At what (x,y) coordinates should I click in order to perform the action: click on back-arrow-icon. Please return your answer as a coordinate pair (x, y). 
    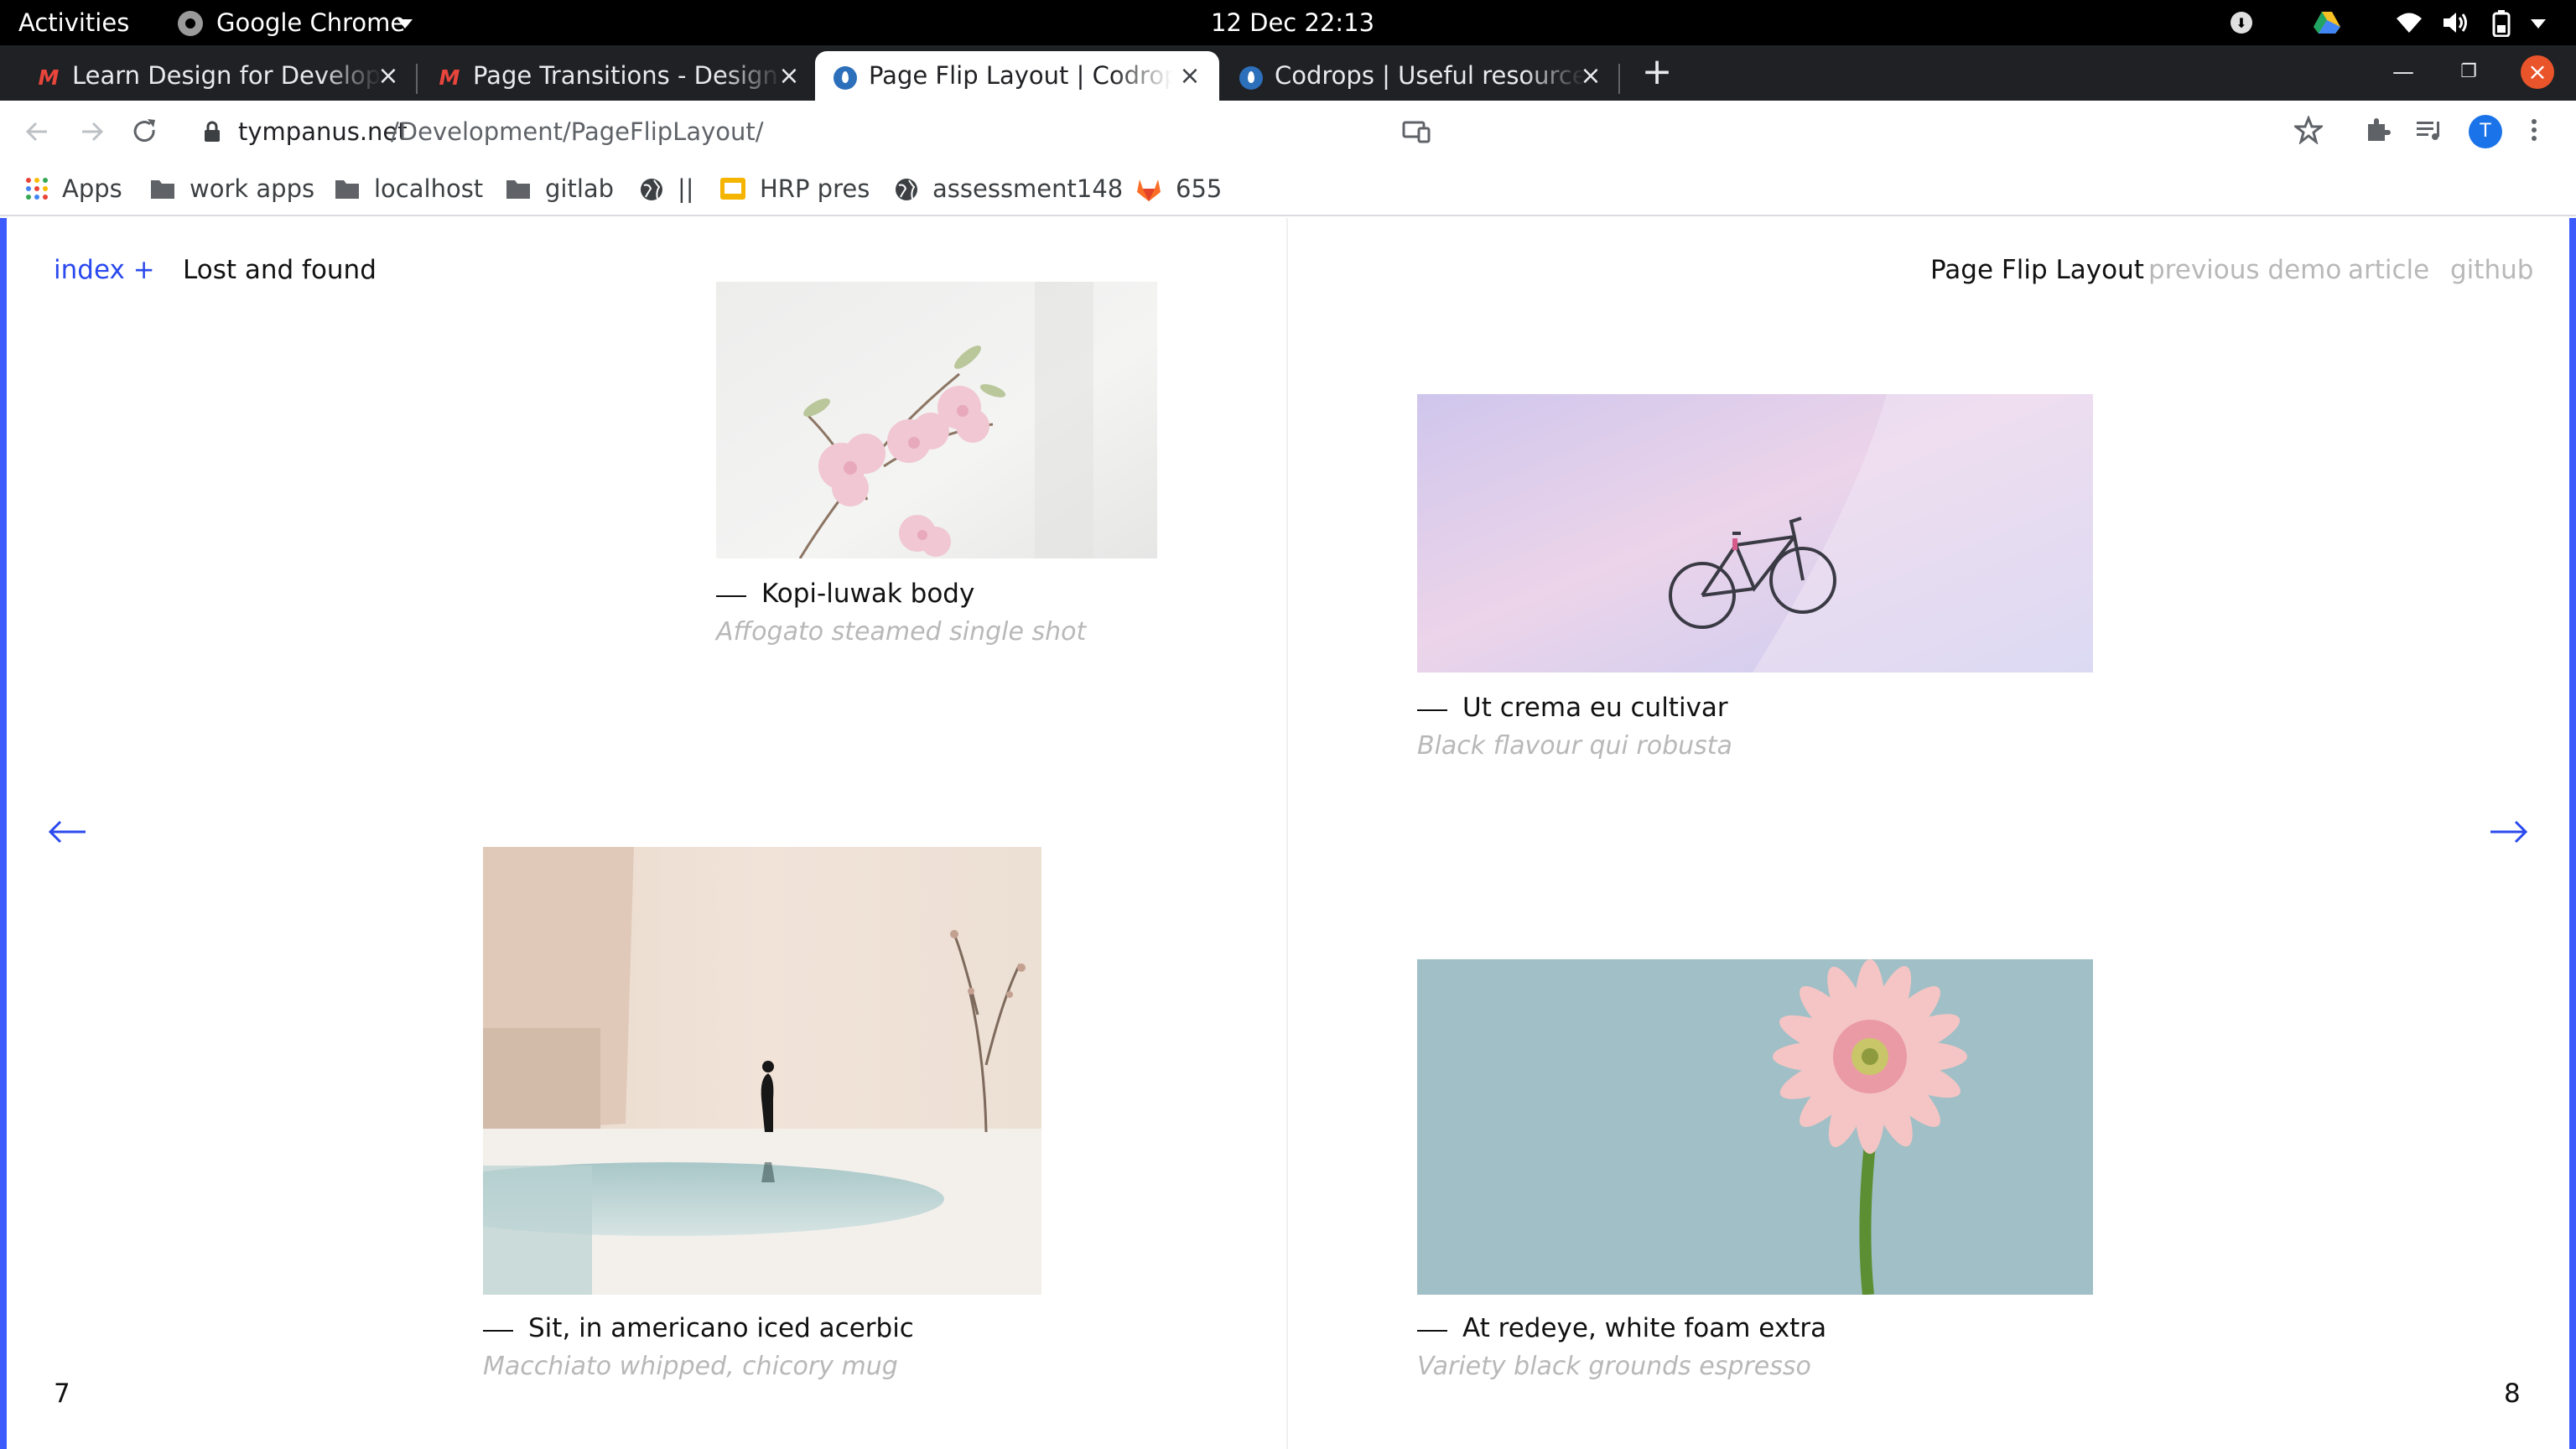
    Looking at the image, I should click on (38, 132).